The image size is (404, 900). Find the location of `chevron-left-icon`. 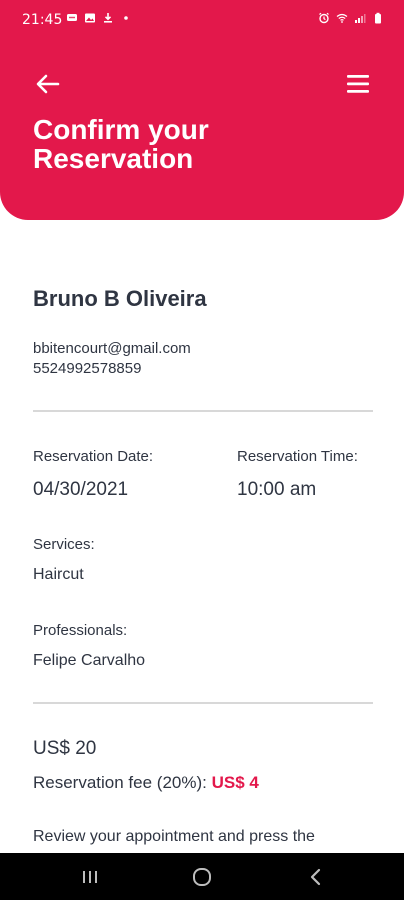

chevron-left-icon is located at coordinates (316, 877).